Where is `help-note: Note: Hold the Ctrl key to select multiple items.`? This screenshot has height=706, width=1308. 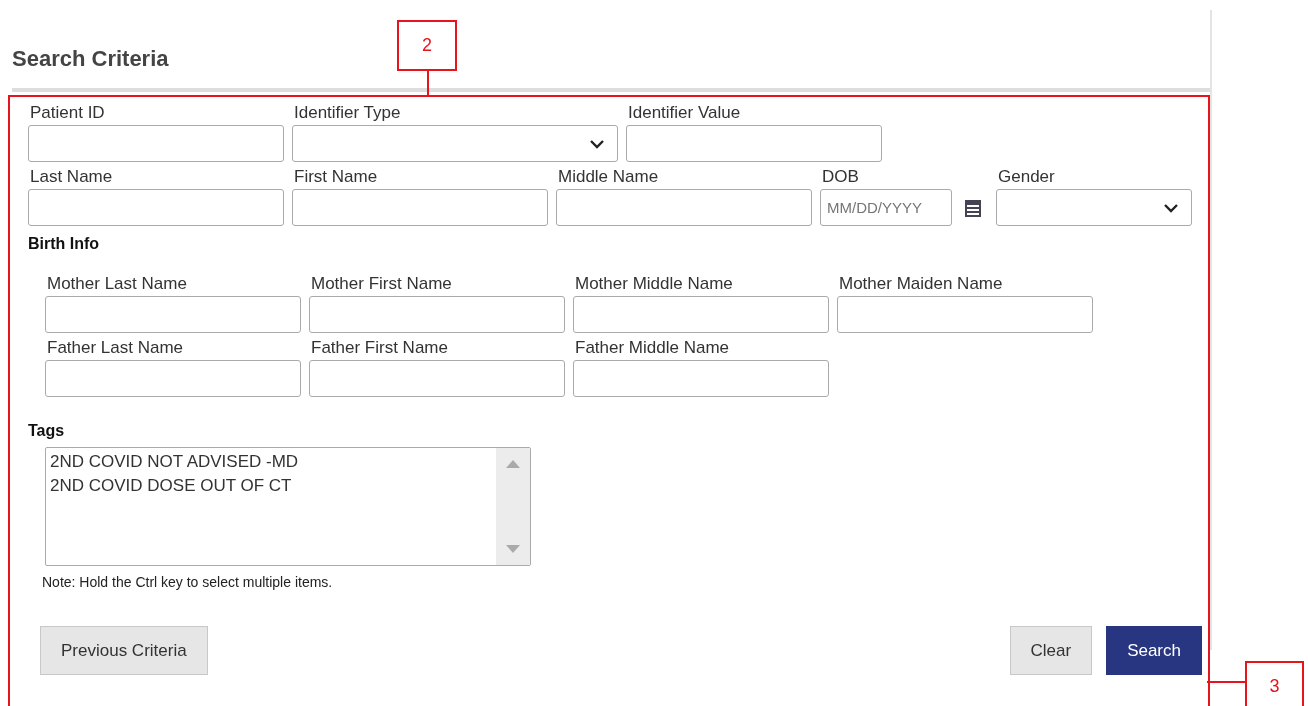 help-note: Note: Hold the Ctrl key to select multiple items. is located at coordinates (188, 582).